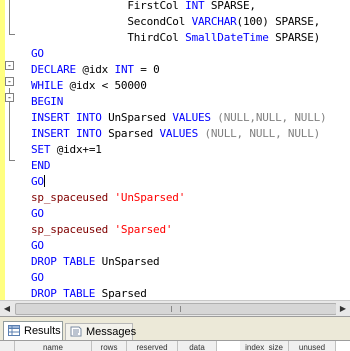  Describe the element at coordinates (175, 70) in the screenshot. I see `code-line: DECLARE @idx INT = 0` at that location.